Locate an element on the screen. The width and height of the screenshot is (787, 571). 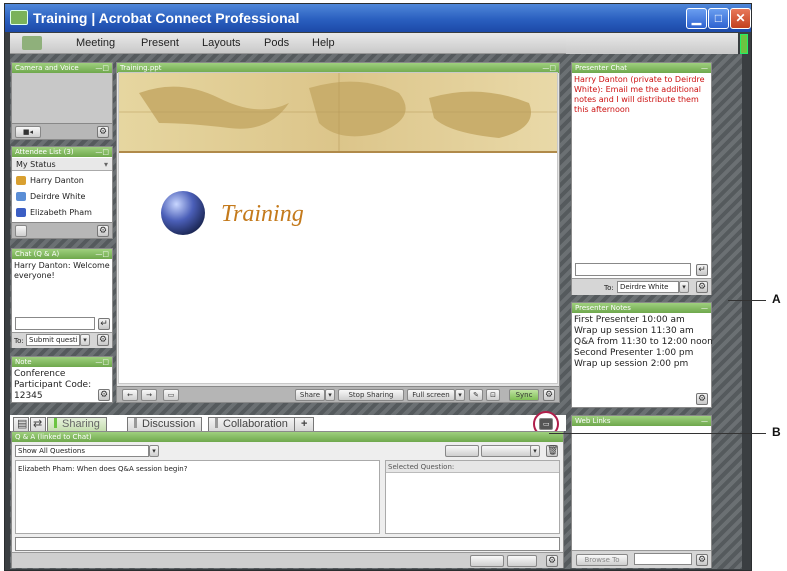
close-icon: ✕ is located at coordinates (740, 18).